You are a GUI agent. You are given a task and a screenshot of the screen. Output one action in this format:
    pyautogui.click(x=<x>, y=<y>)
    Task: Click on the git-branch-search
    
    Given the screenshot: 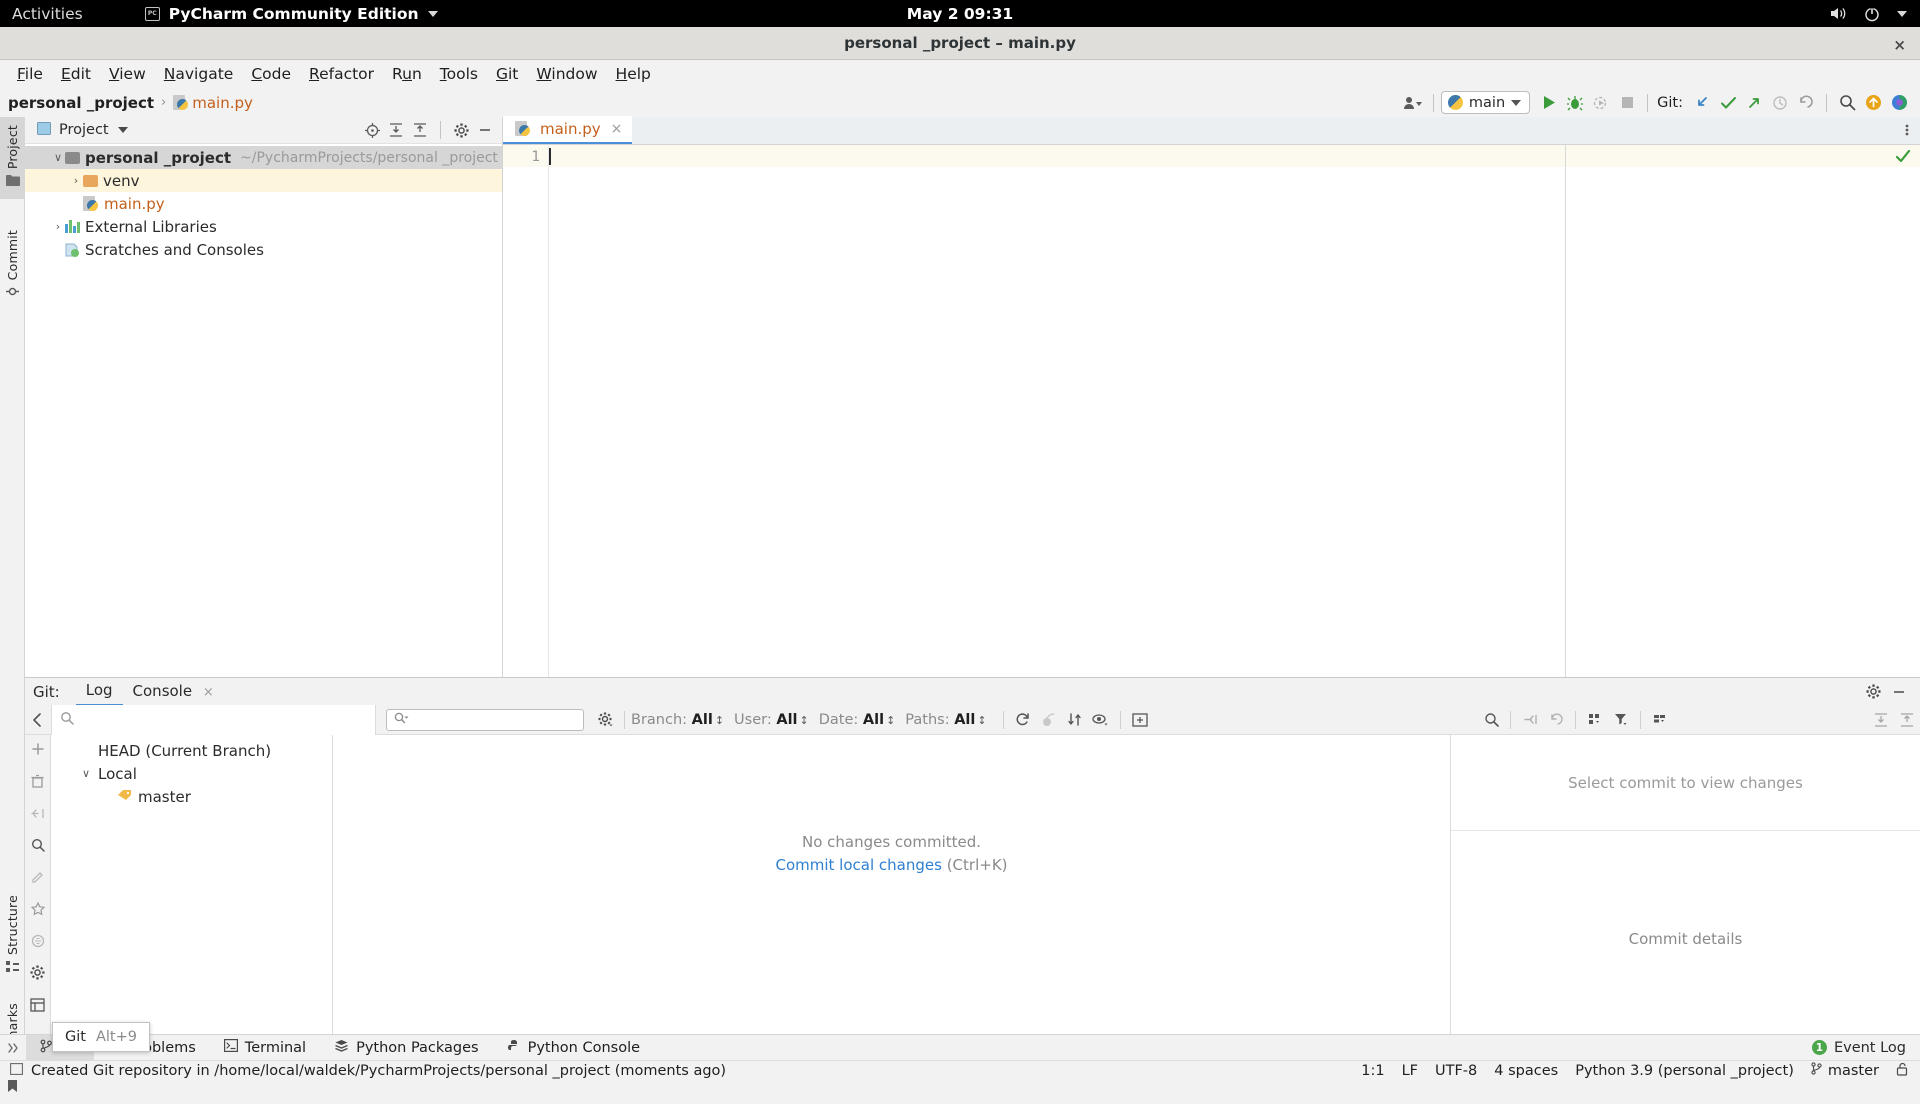 What is the action you would take?
    pyautogui.click(x=213, y=719)
    